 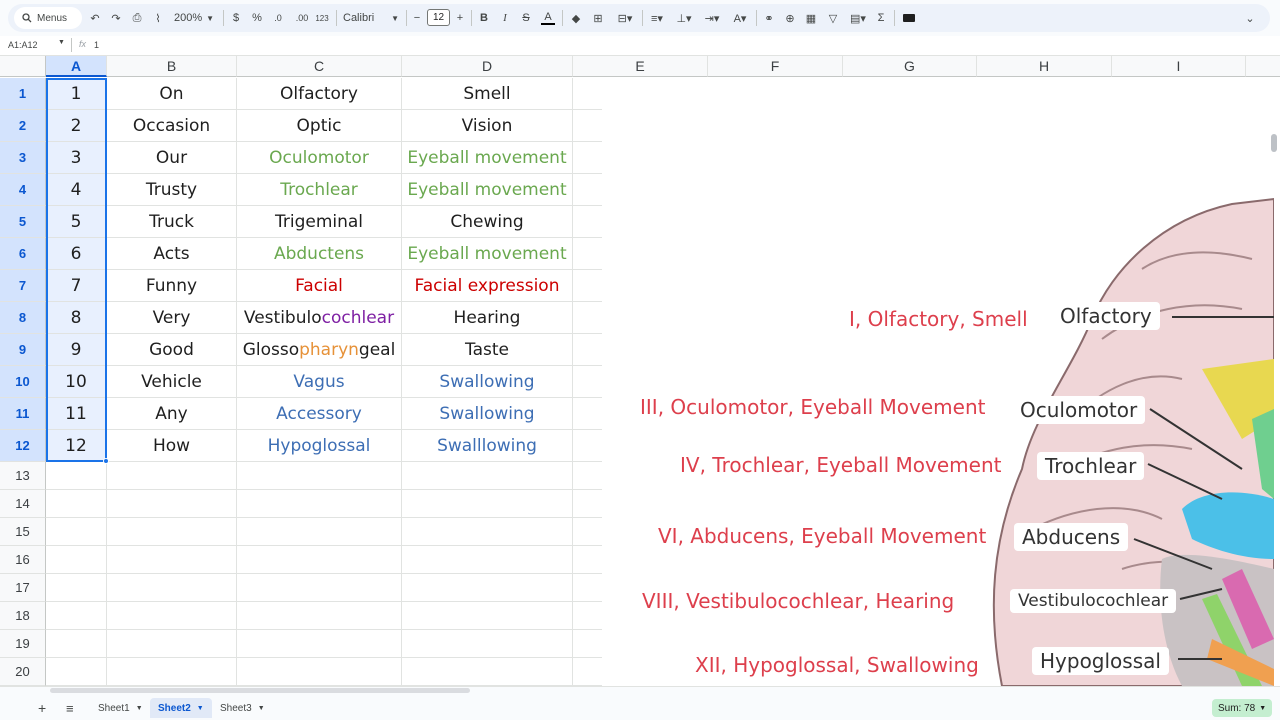 I want to click on cell-b: Acts, so click(x=172, y=254).